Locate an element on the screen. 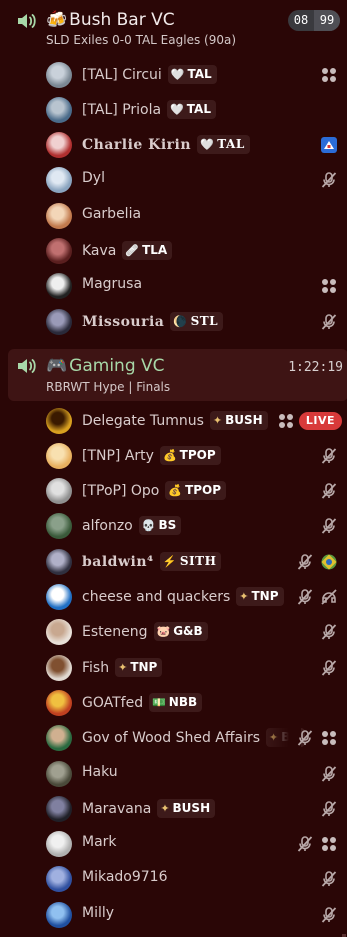 The image size is (347, 937). server-tag-label: STL is located at coordinates (204, 320).